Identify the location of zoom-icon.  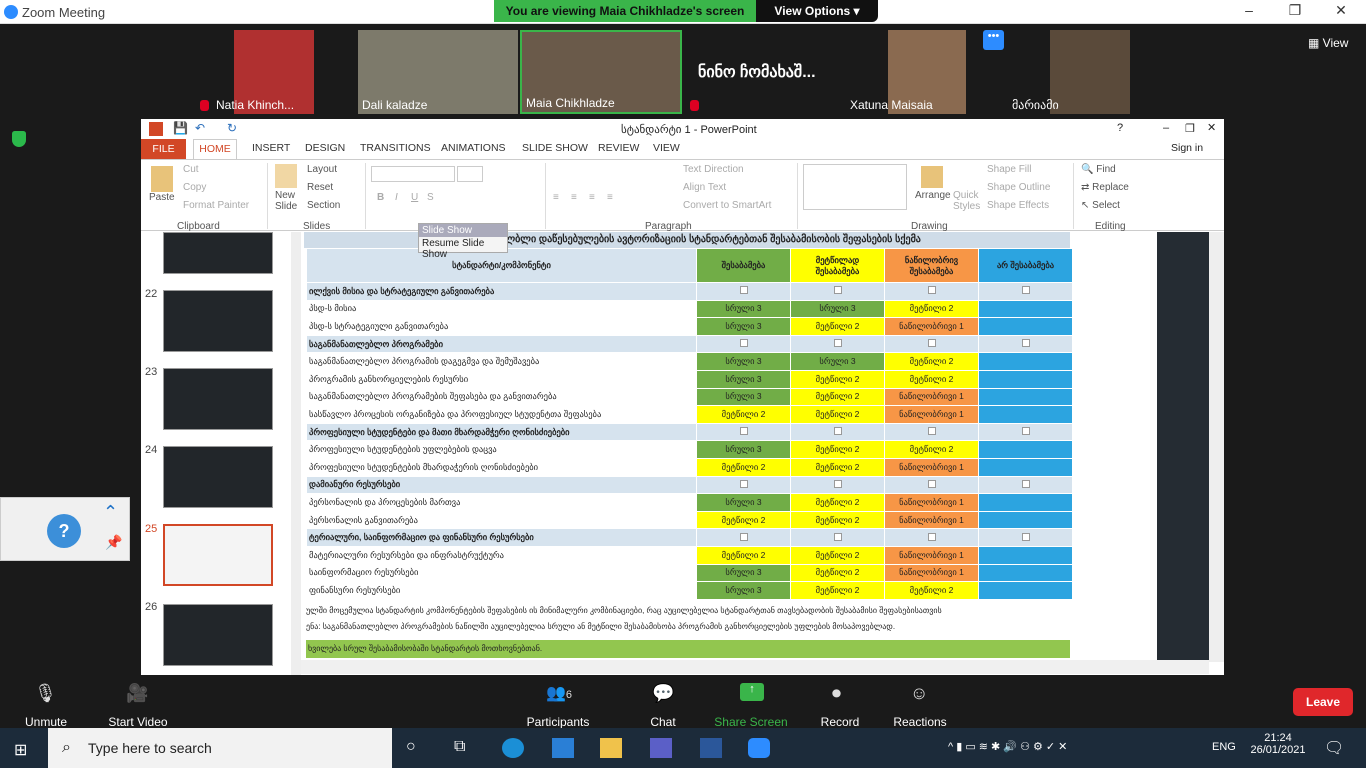
(759, 748).